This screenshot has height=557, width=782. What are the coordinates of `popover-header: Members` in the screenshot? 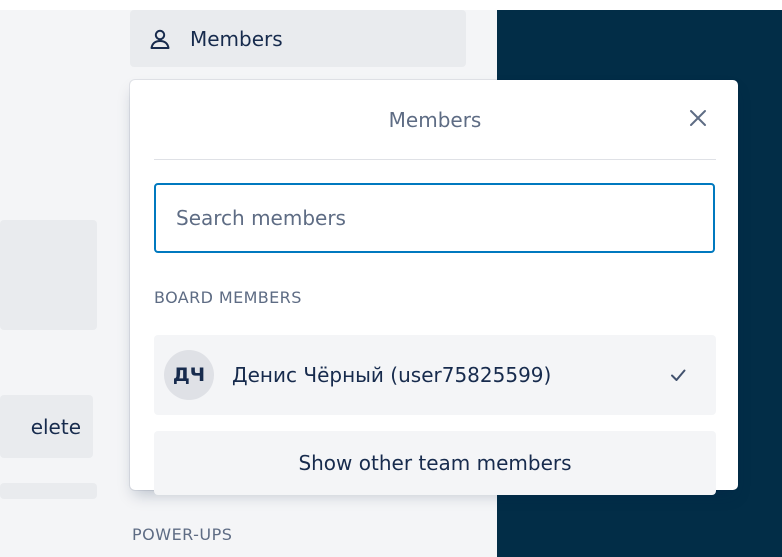 It's located at (435, 120).